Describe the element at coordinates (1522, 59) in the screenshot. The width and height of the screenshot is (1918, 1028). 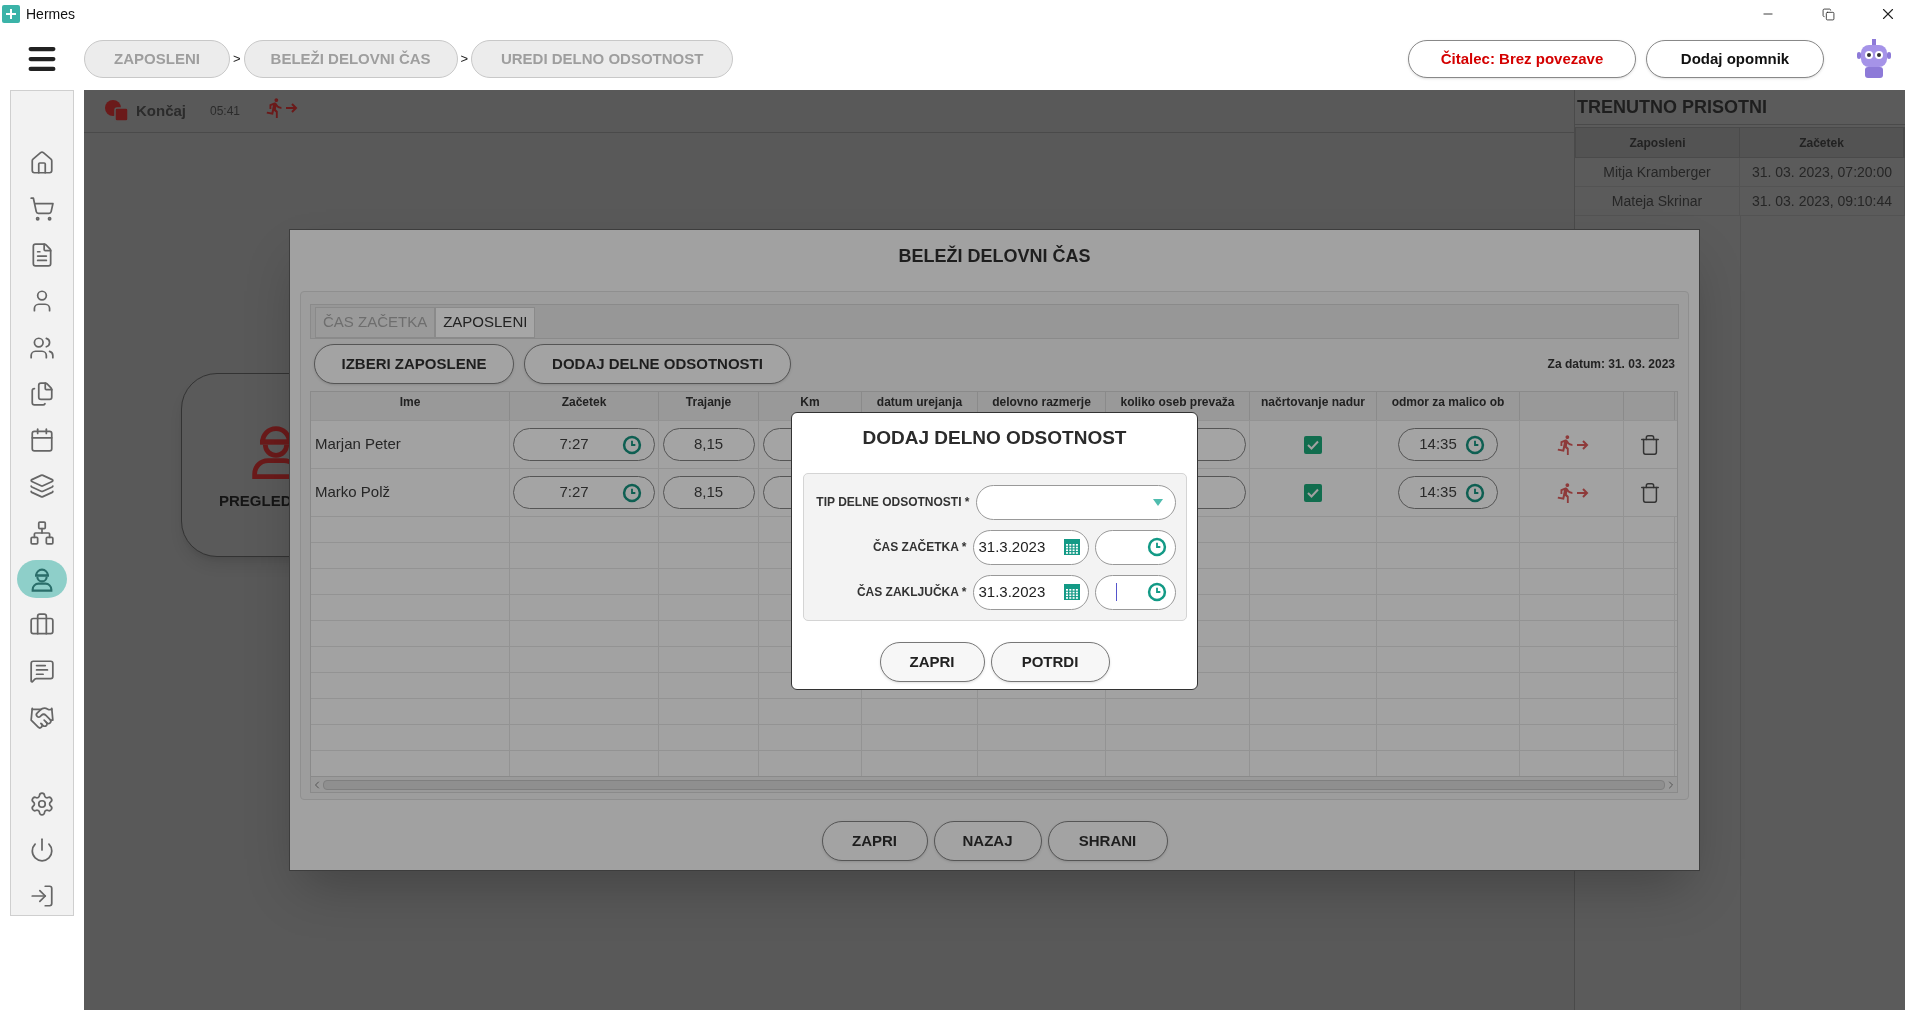
I see `reader-status-button: Čitalec: Brez povezave` at that location.